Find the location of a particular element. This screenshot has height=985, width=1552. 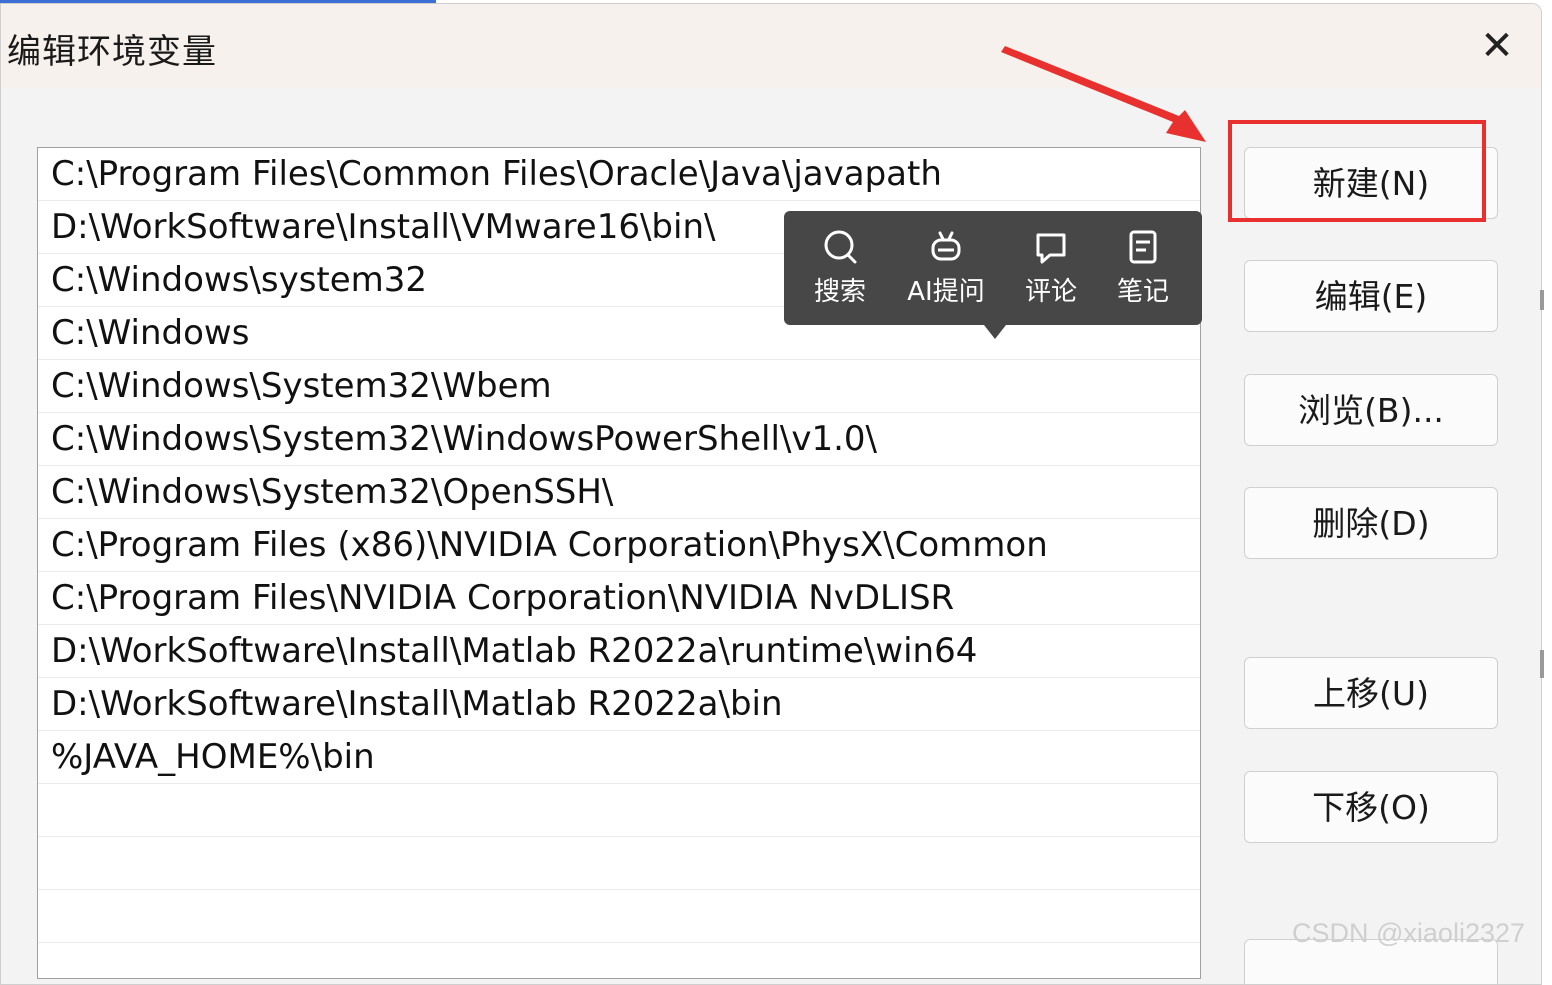

search-icon is located at coordinates (840, 247).